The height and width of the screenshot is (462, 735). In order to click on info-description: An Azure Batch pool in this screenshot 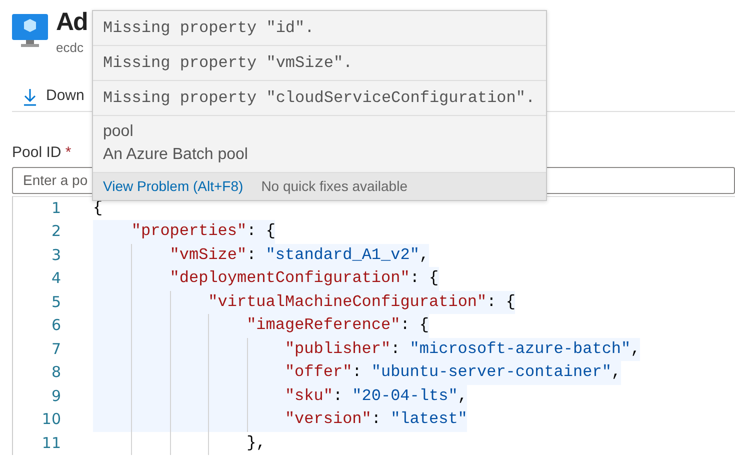, I will do `click(176, 155)`.